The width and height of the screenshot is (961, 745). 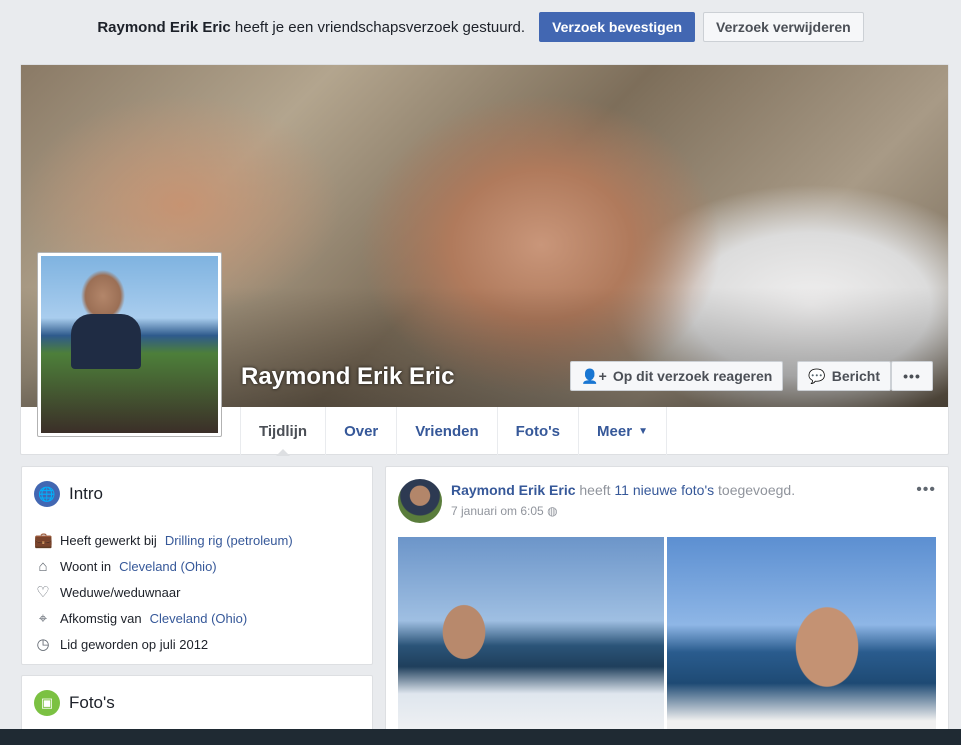 What do you see at coordinates (552, 511) in the screenshot?
I see `globe-icon: ◍` at bounding box center [552, 511].